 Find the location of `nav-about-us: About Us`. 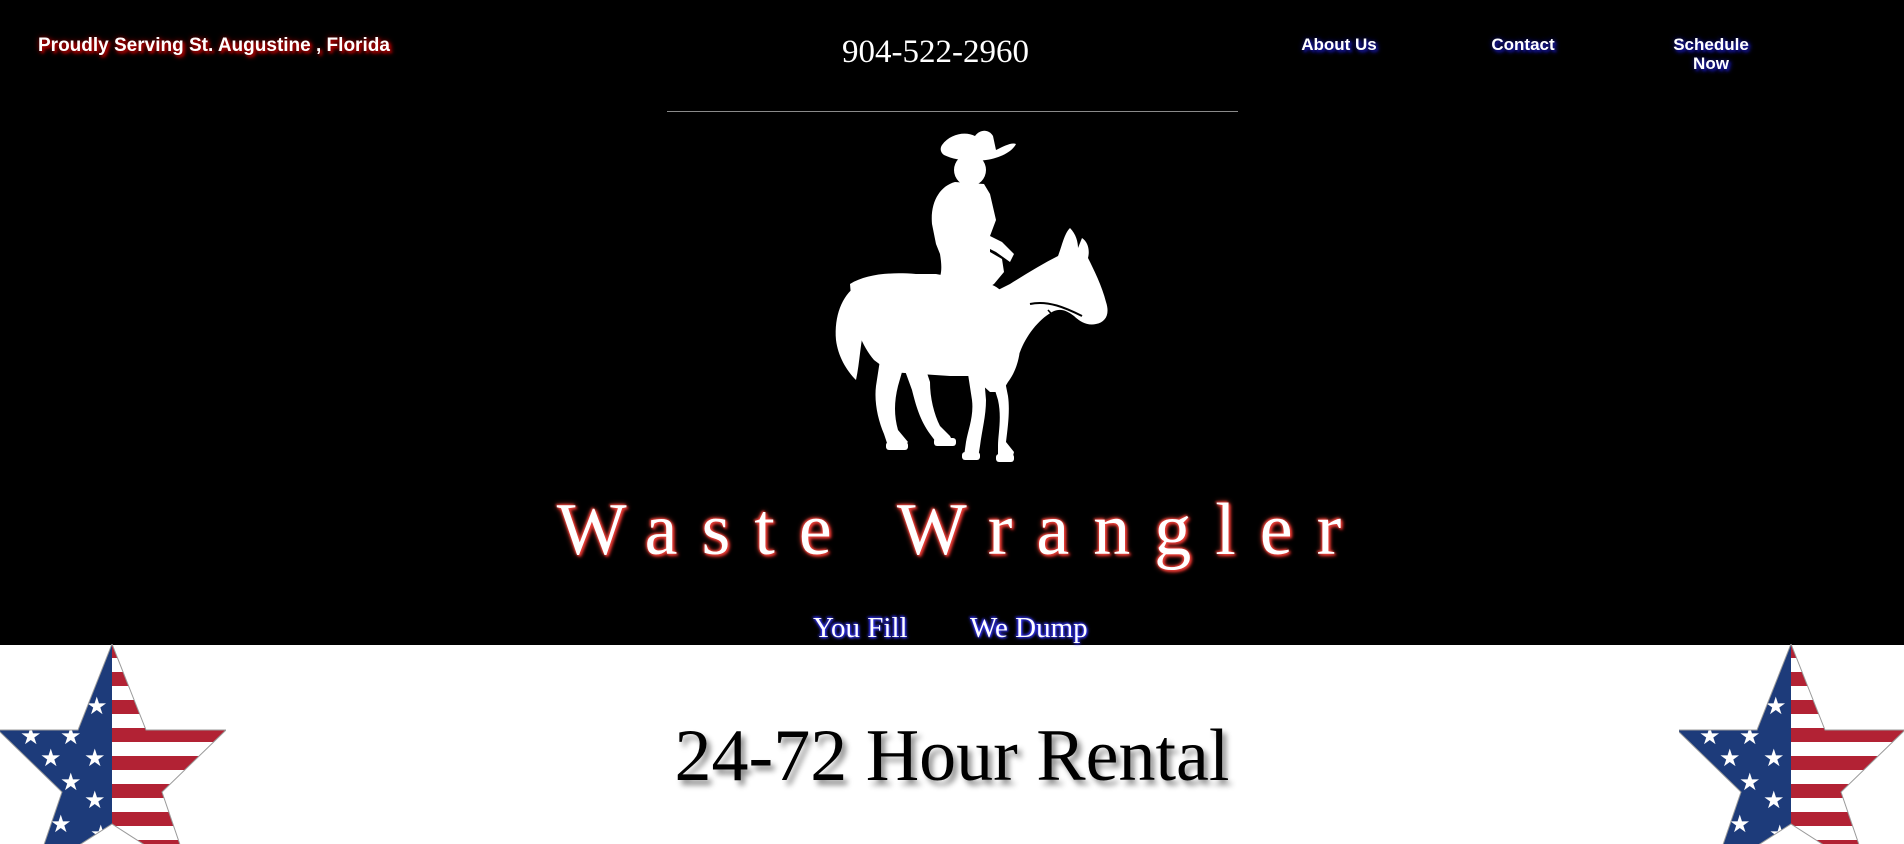

nav-about-us: About Us is located at coordinates (1339, 44).